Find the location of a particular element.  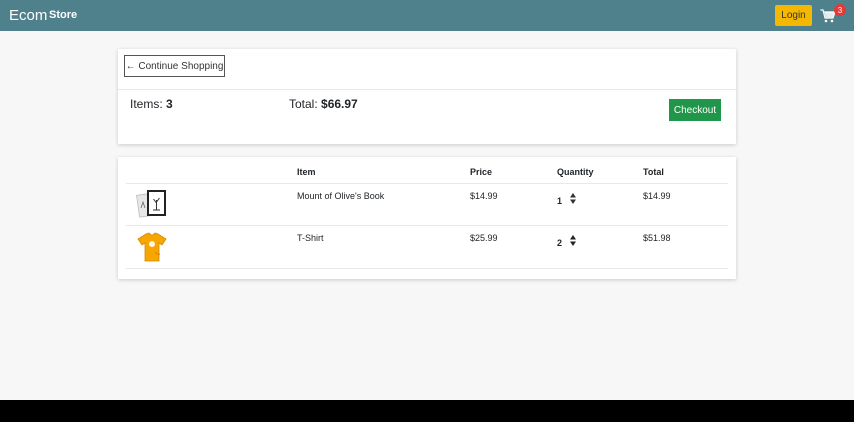

item-quantity: 1 is located at coordinates (560, 201).